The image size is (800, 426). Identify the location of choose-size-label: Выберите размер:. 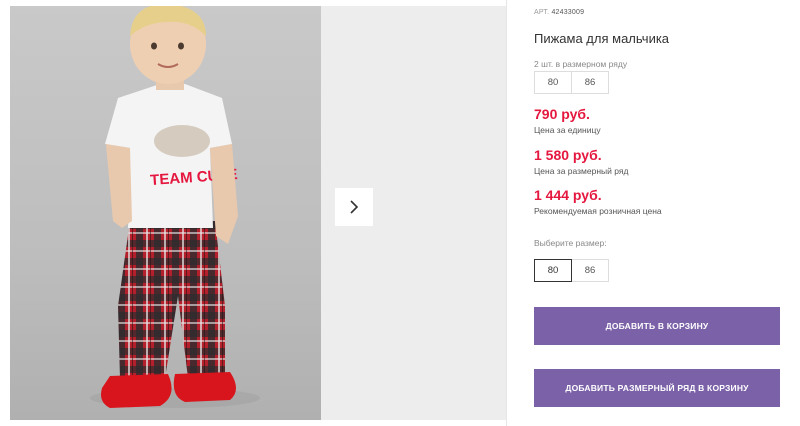
(570, 243).